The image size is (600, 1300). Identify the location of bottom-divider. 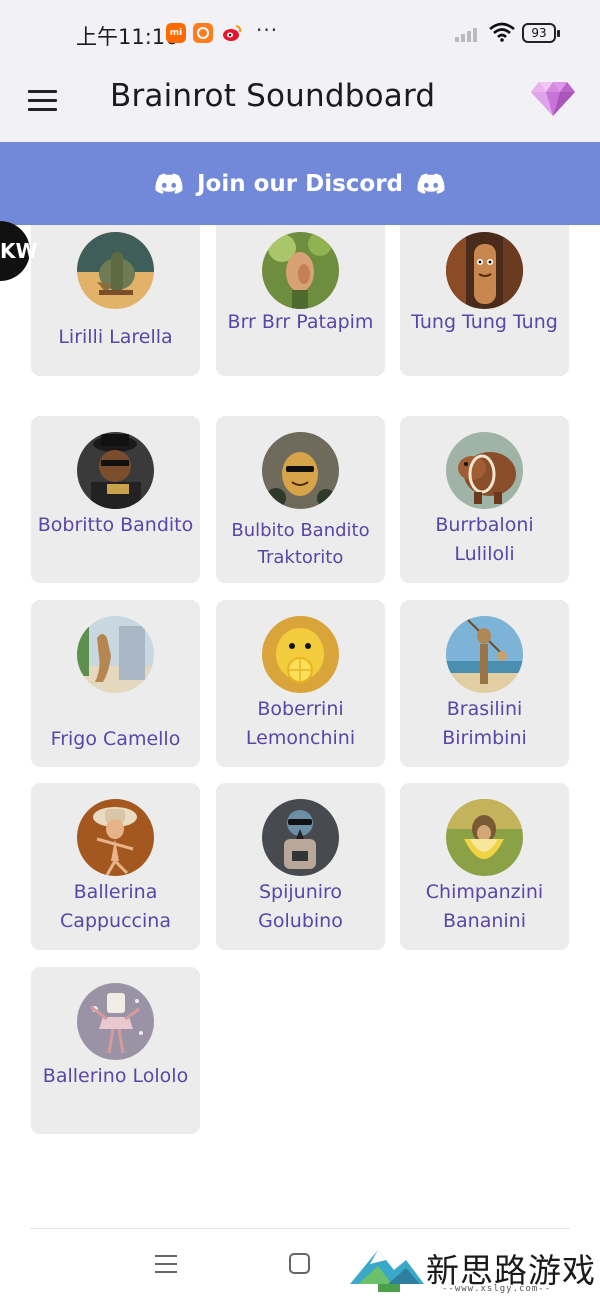
(300, 1228).